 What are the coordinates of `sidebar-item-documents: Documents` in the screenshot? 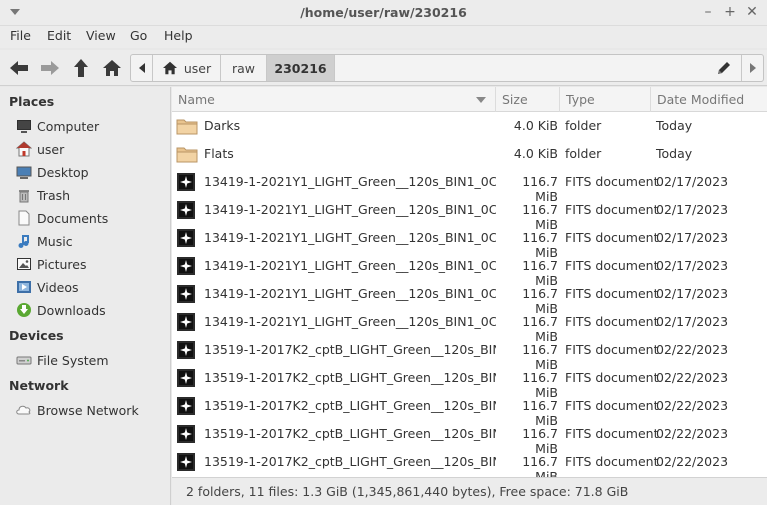 It's located at (62, 218).